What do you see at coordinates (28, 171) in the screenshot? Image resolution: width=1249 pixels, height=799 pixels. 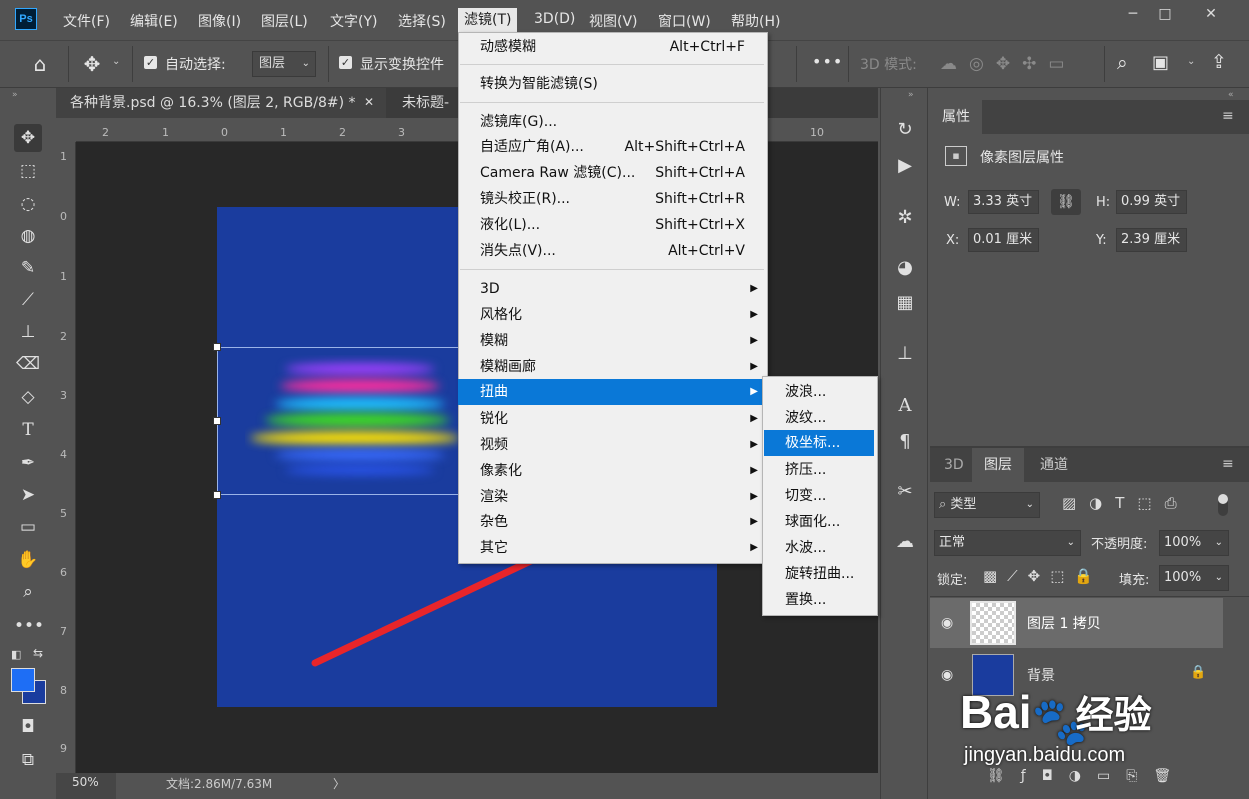 I see `marquee-tool-icon: ⬚` at bounding box center [28, 171].